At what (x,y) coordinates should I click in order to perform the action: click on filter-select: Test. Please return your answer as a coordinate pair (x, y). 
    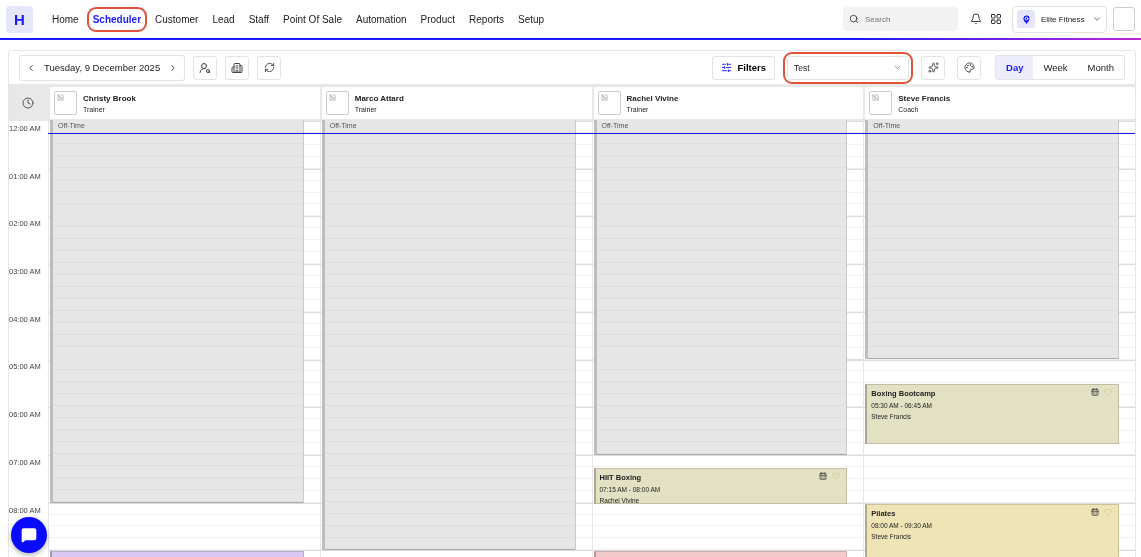
    Looking at the image, I should click on (848, 67).